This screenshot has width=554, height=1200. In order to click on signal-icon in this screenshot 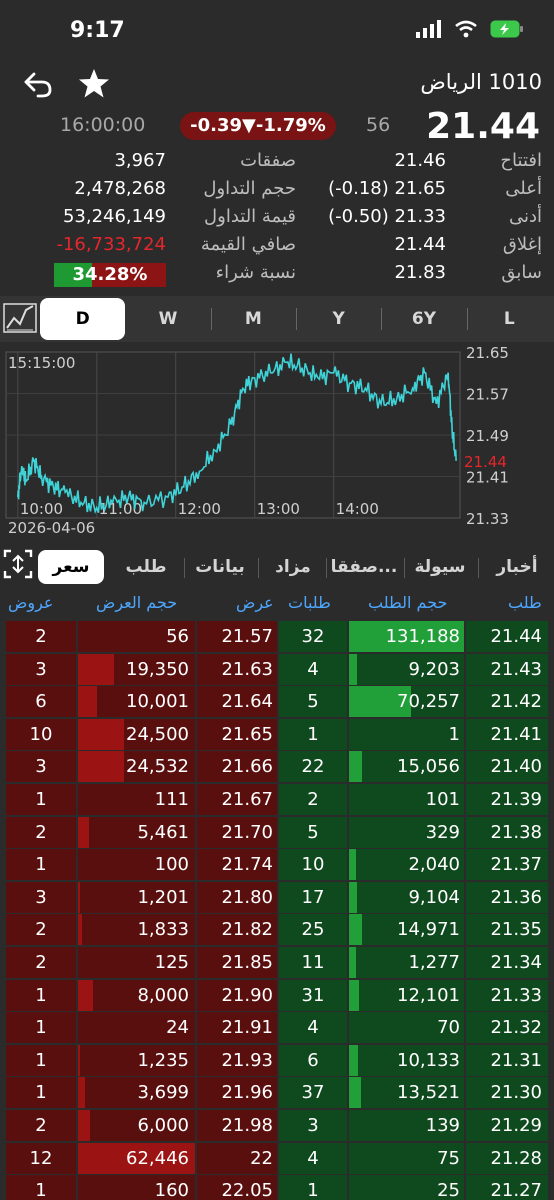, I will do `click(428, 29)`.